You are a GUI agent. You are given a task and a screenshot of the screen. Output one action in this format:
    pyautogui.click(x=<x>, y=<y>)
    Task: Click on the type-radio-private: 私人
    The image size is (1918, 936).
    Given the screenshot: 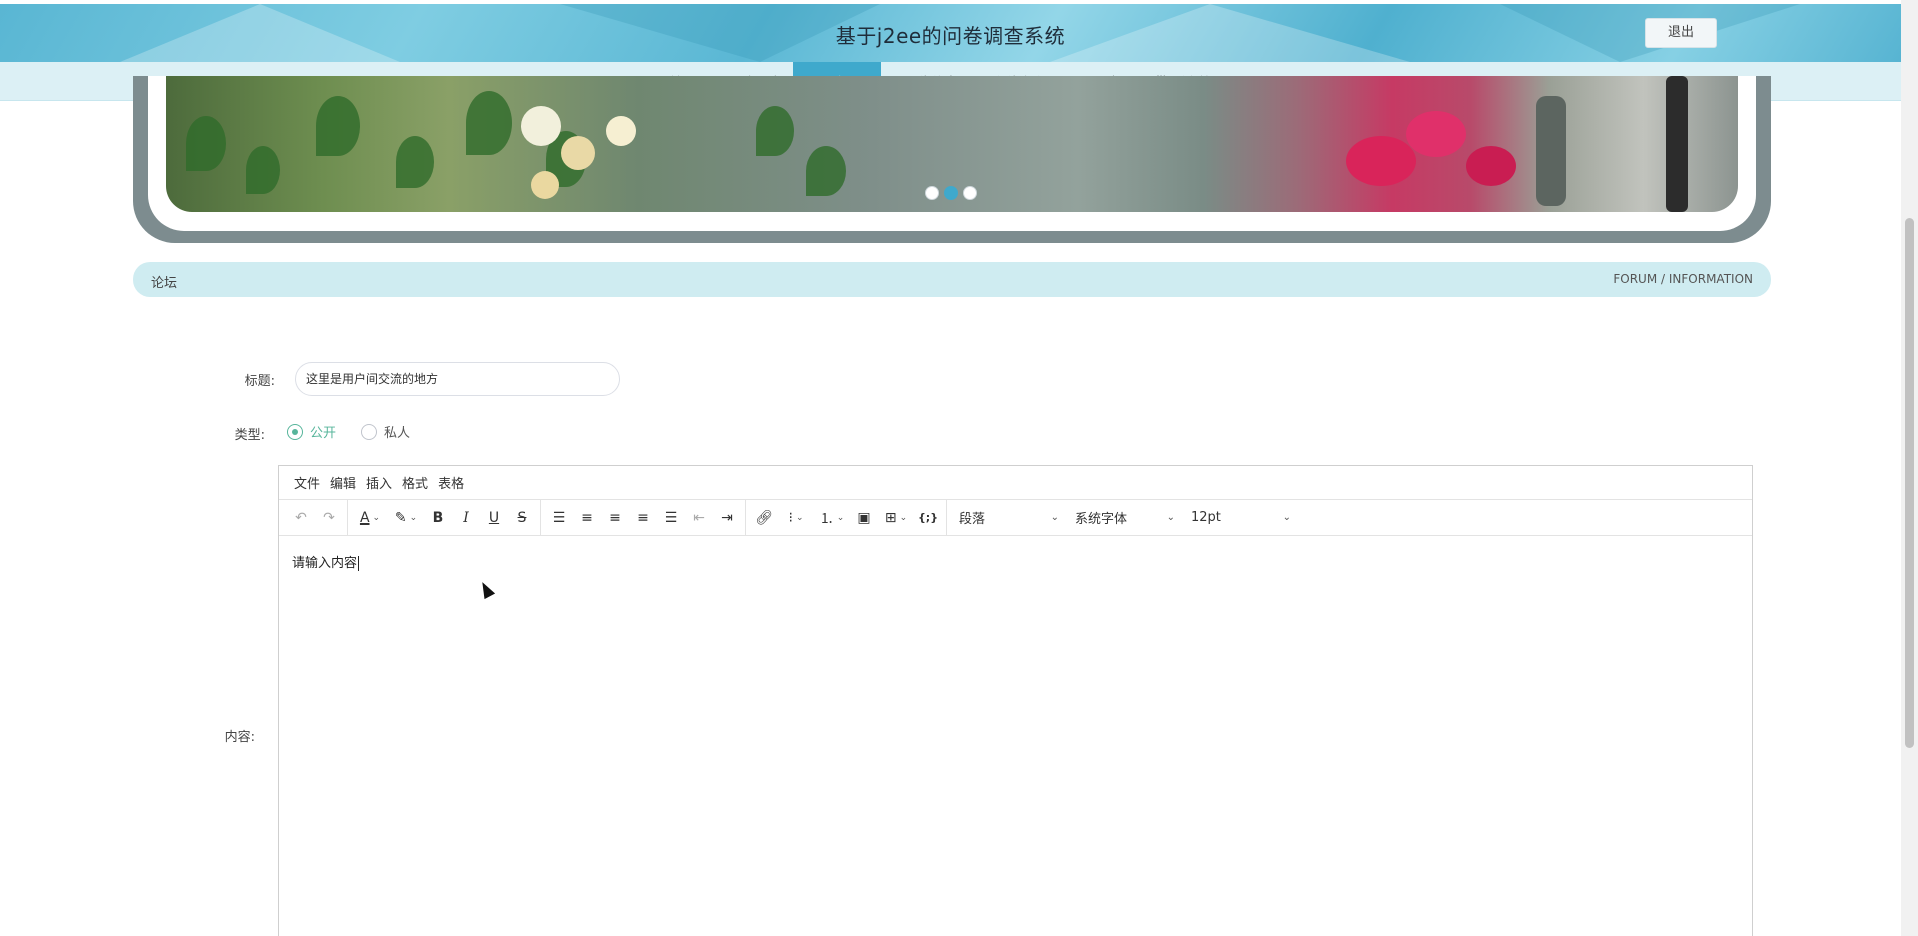 What is the action you would take?
    pyautogui.click(x=385, y=431)
    